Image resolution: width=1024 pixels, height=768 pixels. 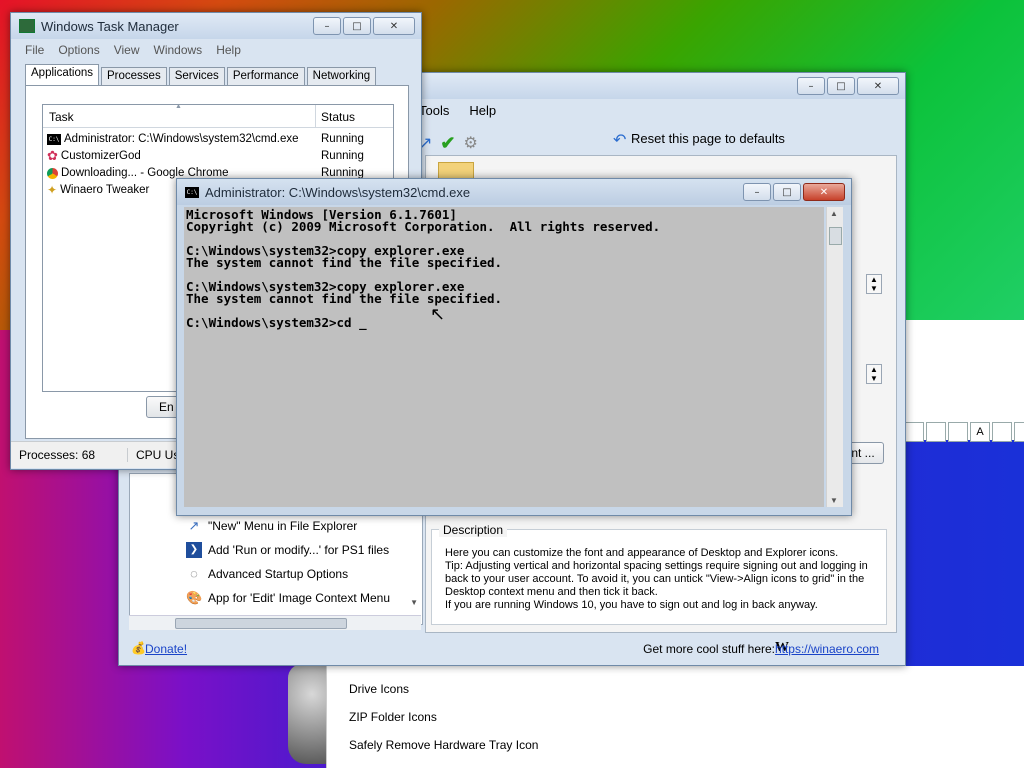 I want to click on tree-item: ↗ "New" Menu in File Explorer, so click(x=272, y=526).